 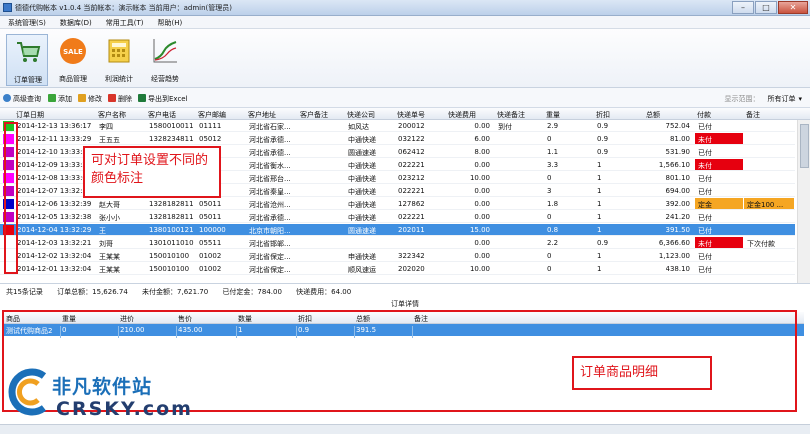 I want to click on menu-tools: 常用工具(T), so click(x=124, y=22).